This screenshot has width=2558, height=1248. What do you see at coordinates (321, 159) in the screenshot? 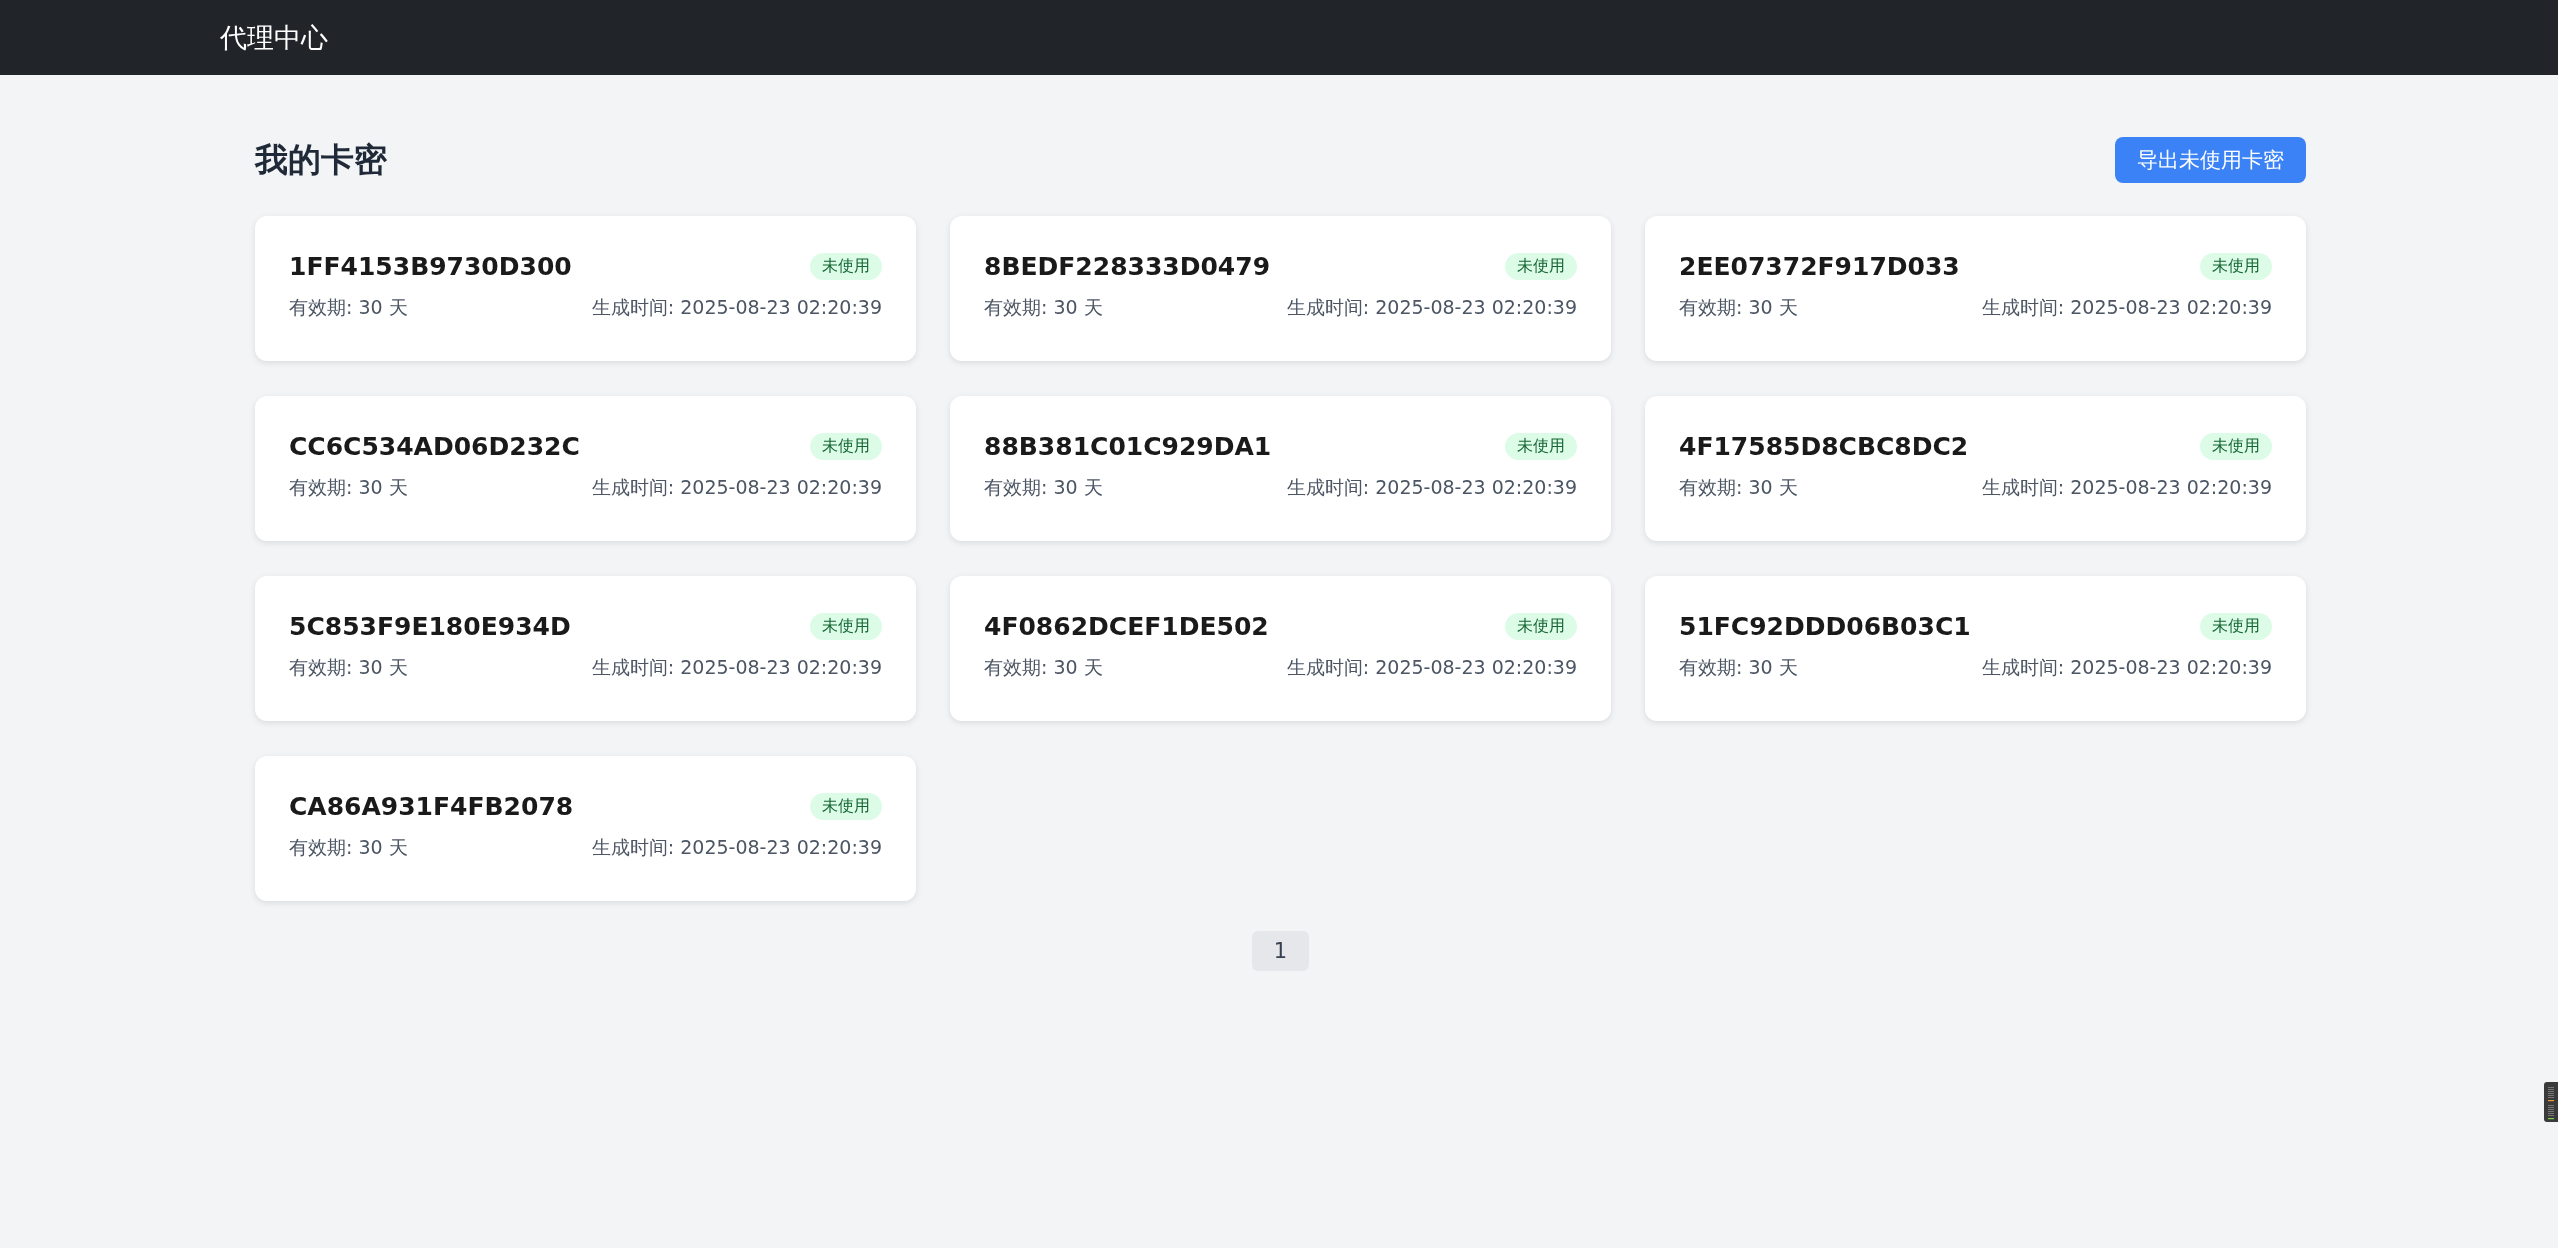
I see `page-title: 我的卡密` at bounding box center [321, 159].